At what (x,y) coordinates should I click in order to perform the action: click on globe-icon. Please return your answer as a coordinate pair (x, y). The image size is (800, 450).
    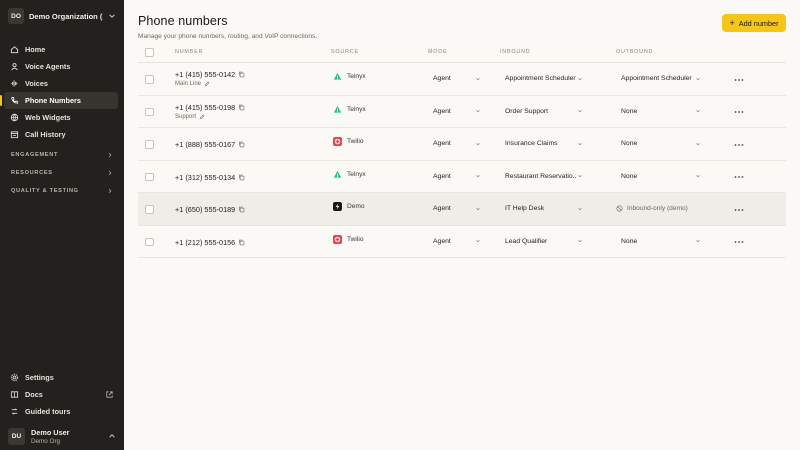
    Looking at the image, I should click on (14, 117).